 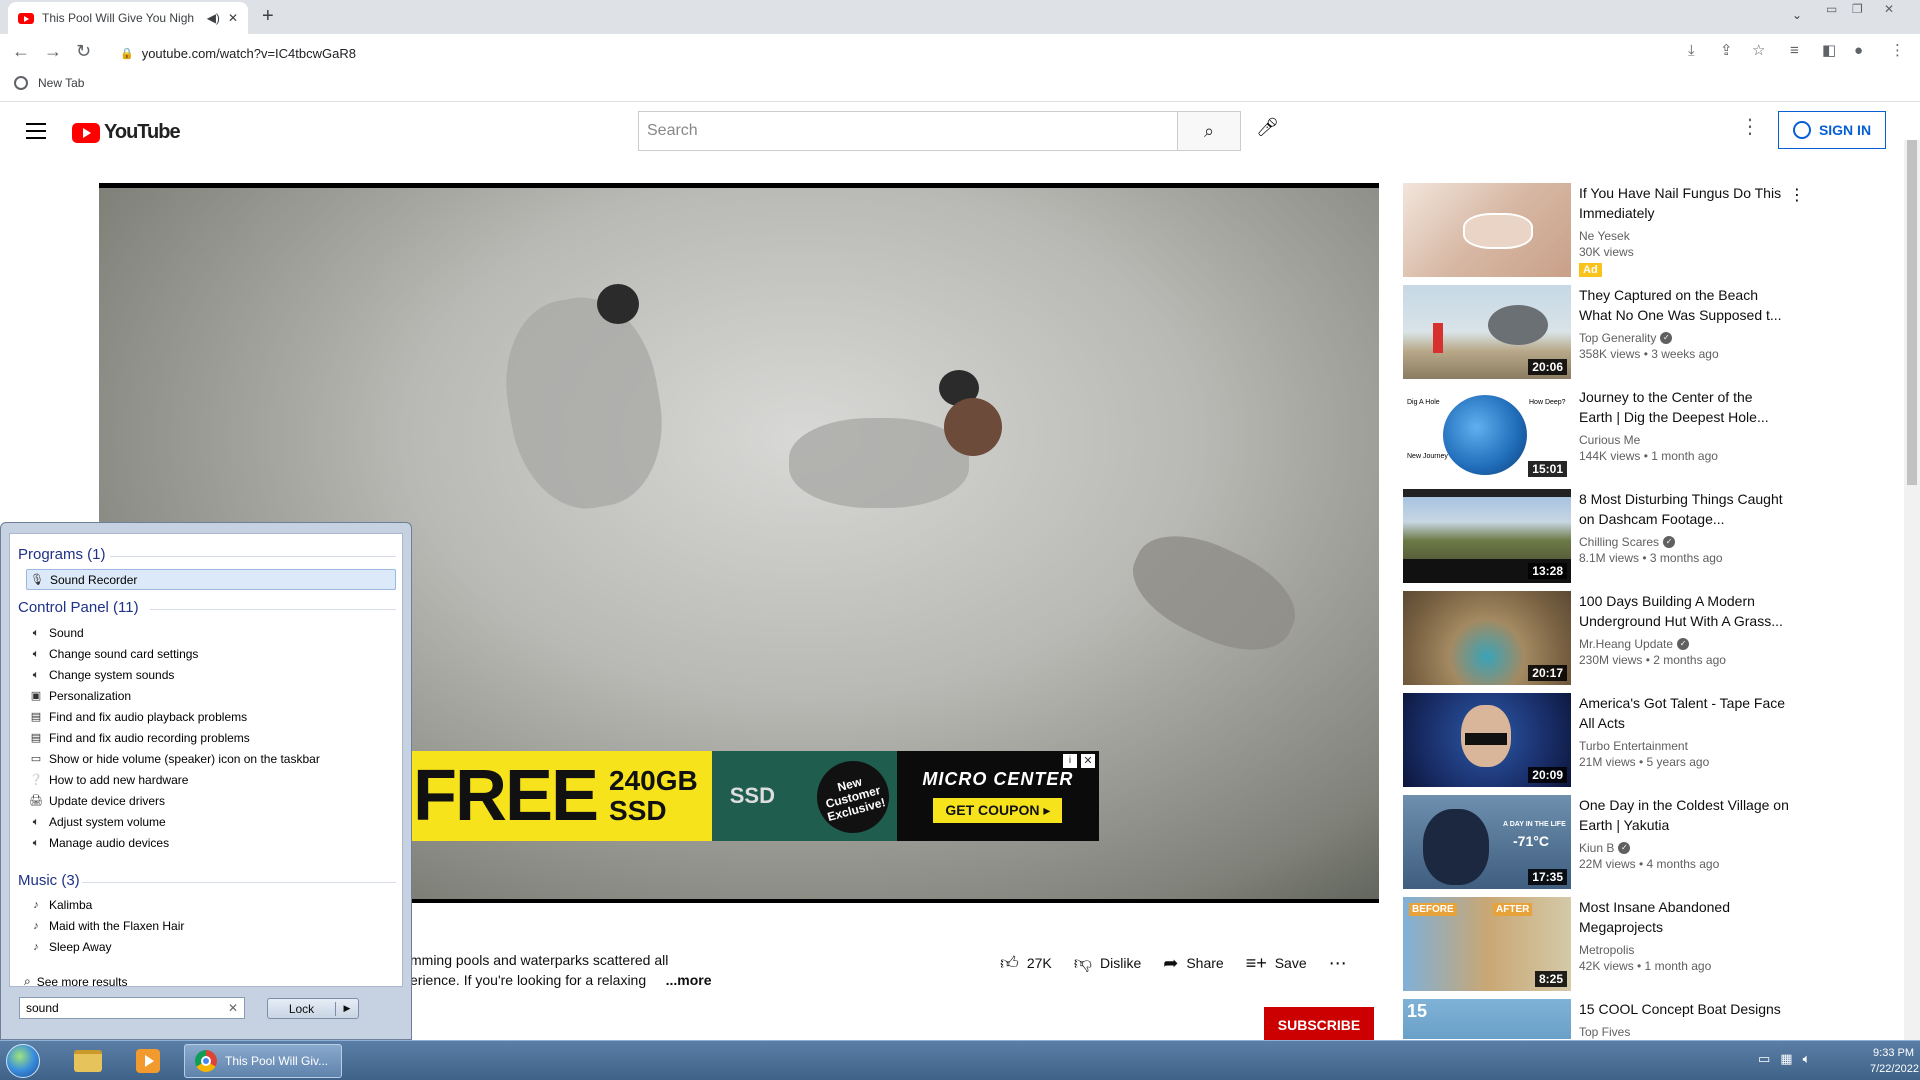 I want to click on video-title: Most Insane Abandoned Megaprojects, so click(x=1684, y=917).